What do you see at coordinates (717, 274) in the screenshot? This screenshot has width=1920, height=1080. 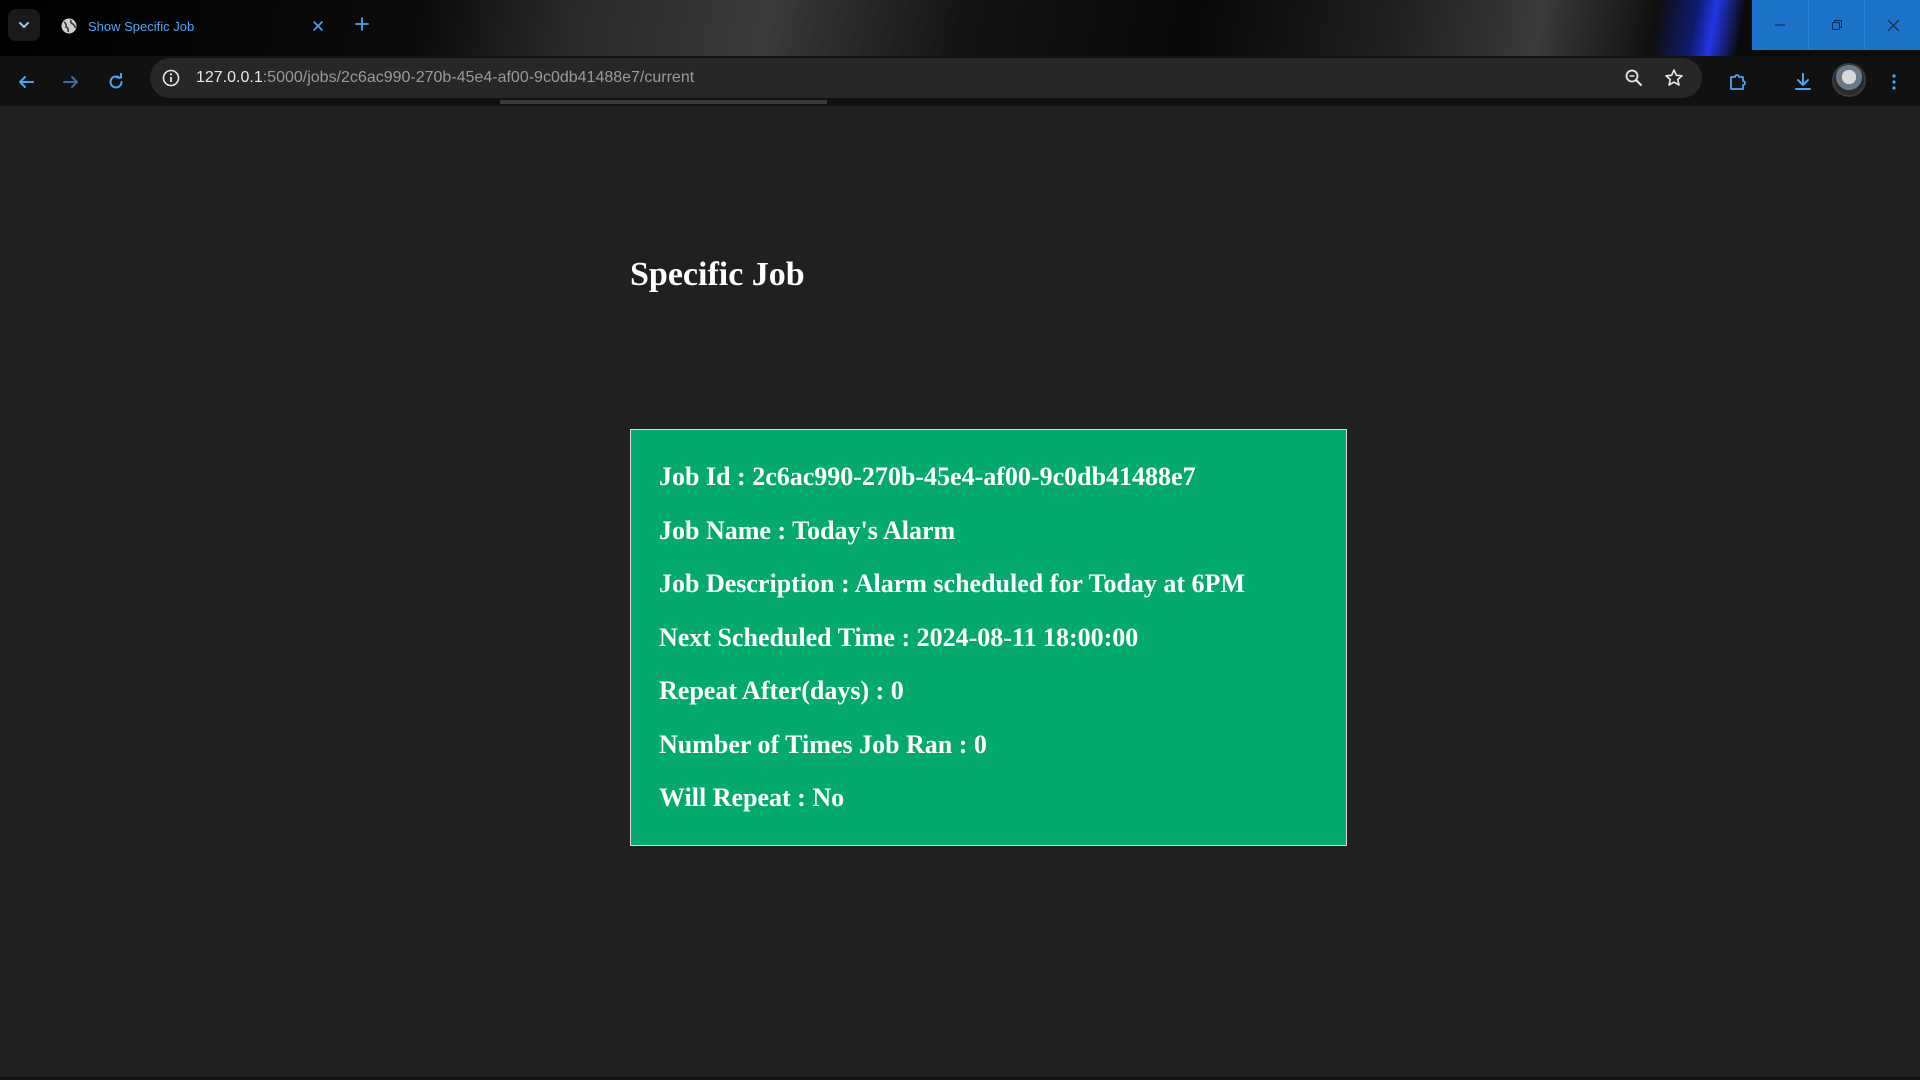 I see `page-title: Specific Job` at bounding box center [717, 274].